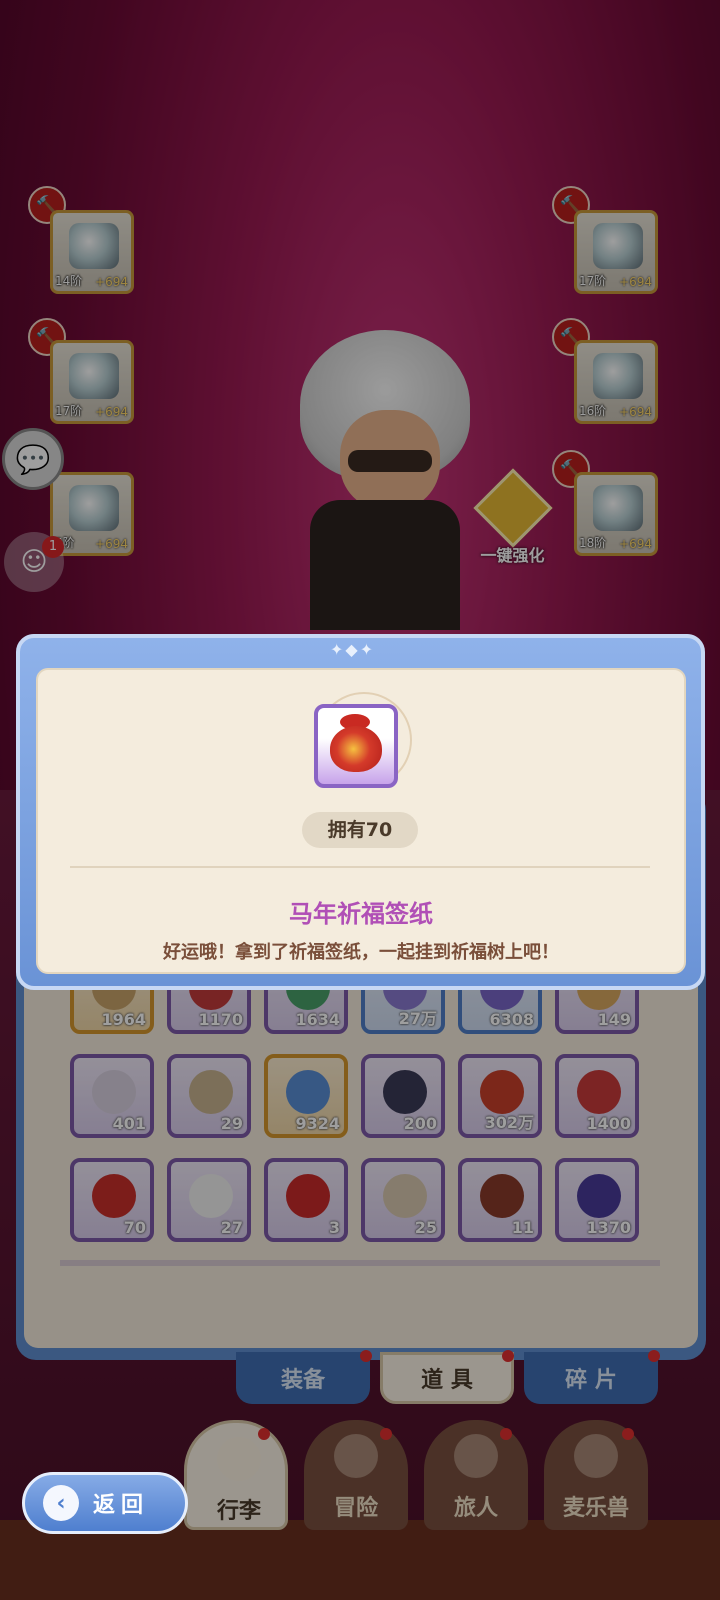 The height and width of the screenshot is (1600, 720). I want to click on owned-count: 拥有70, so click(360, 830).